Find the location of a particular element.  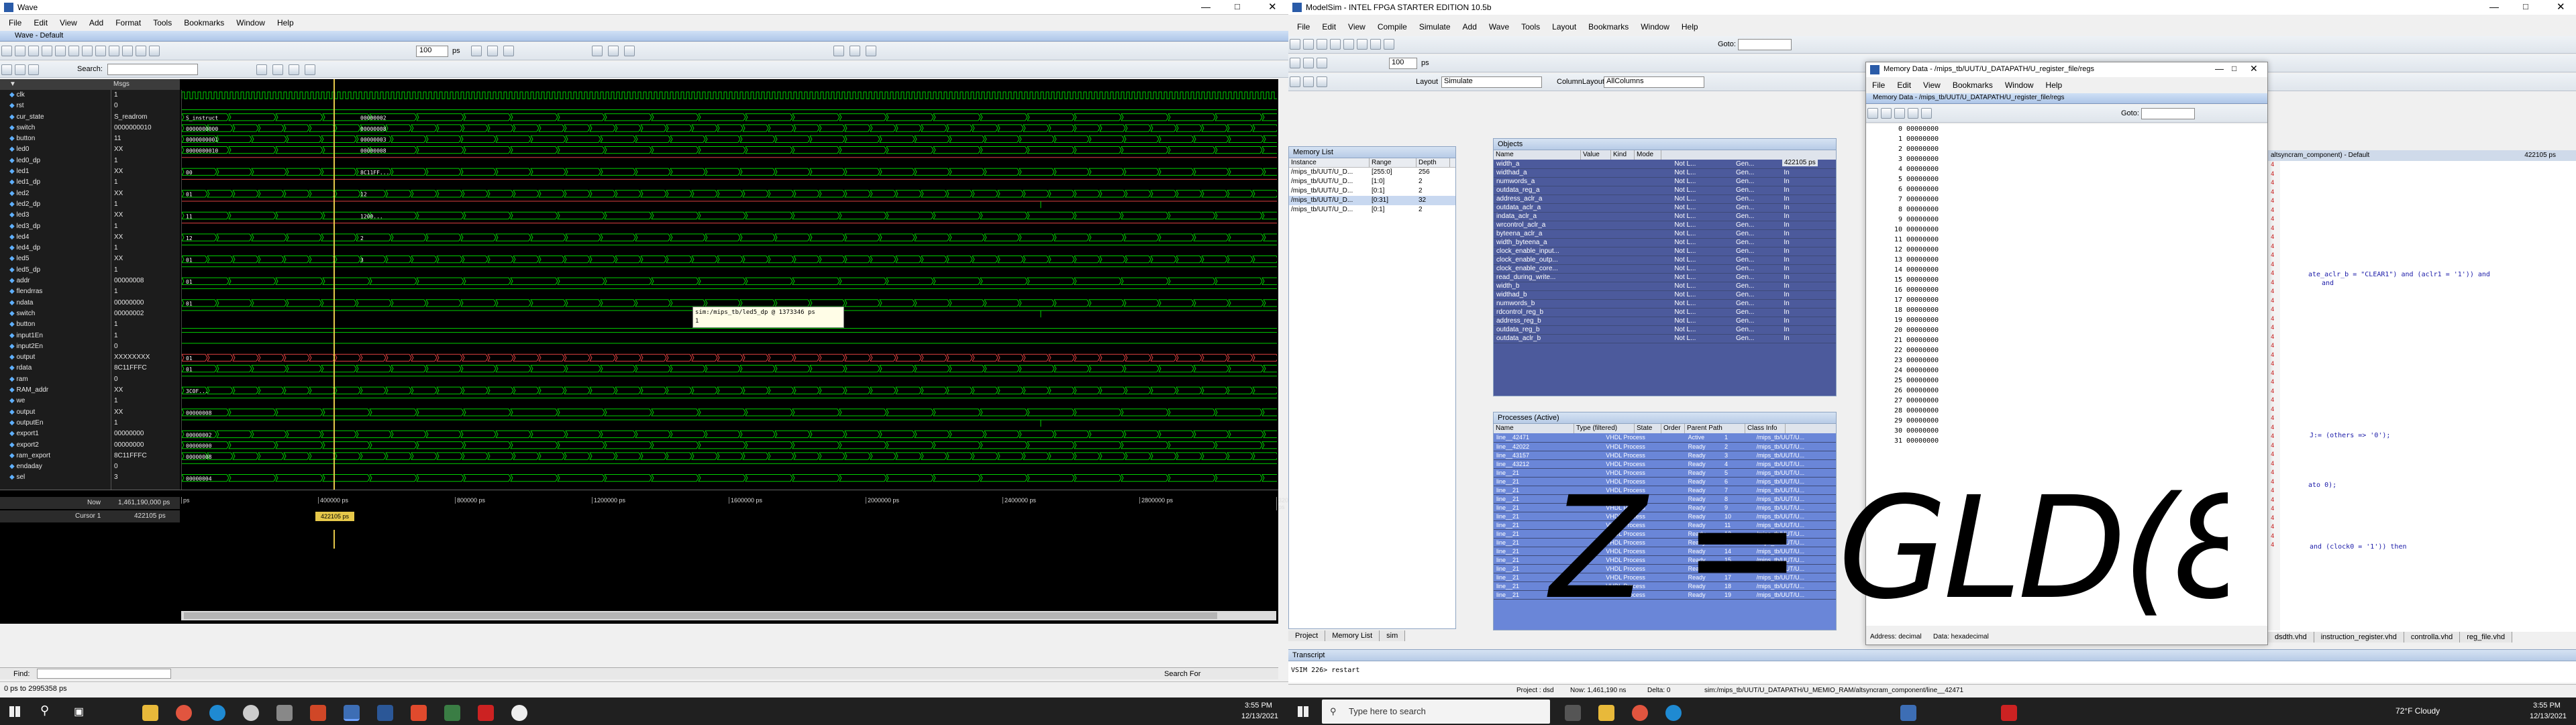

paste-icon is located at coordinates (87, 51).